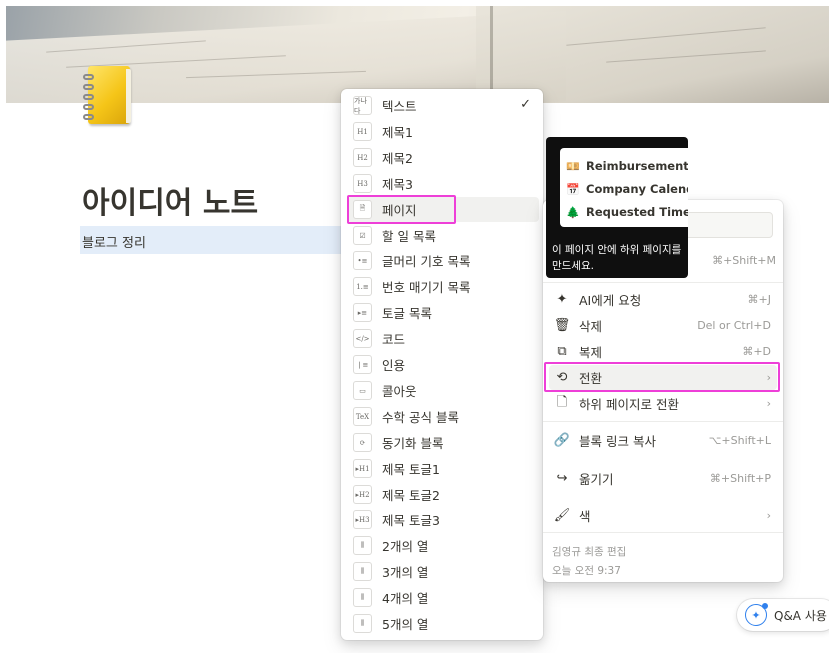 This screenshot has width=829, height=653. What do you see at coordinates (362, 494) in the screenshot?
I see `toggle-heading2-icon: ▸H2` at bounding box center [362, 494].